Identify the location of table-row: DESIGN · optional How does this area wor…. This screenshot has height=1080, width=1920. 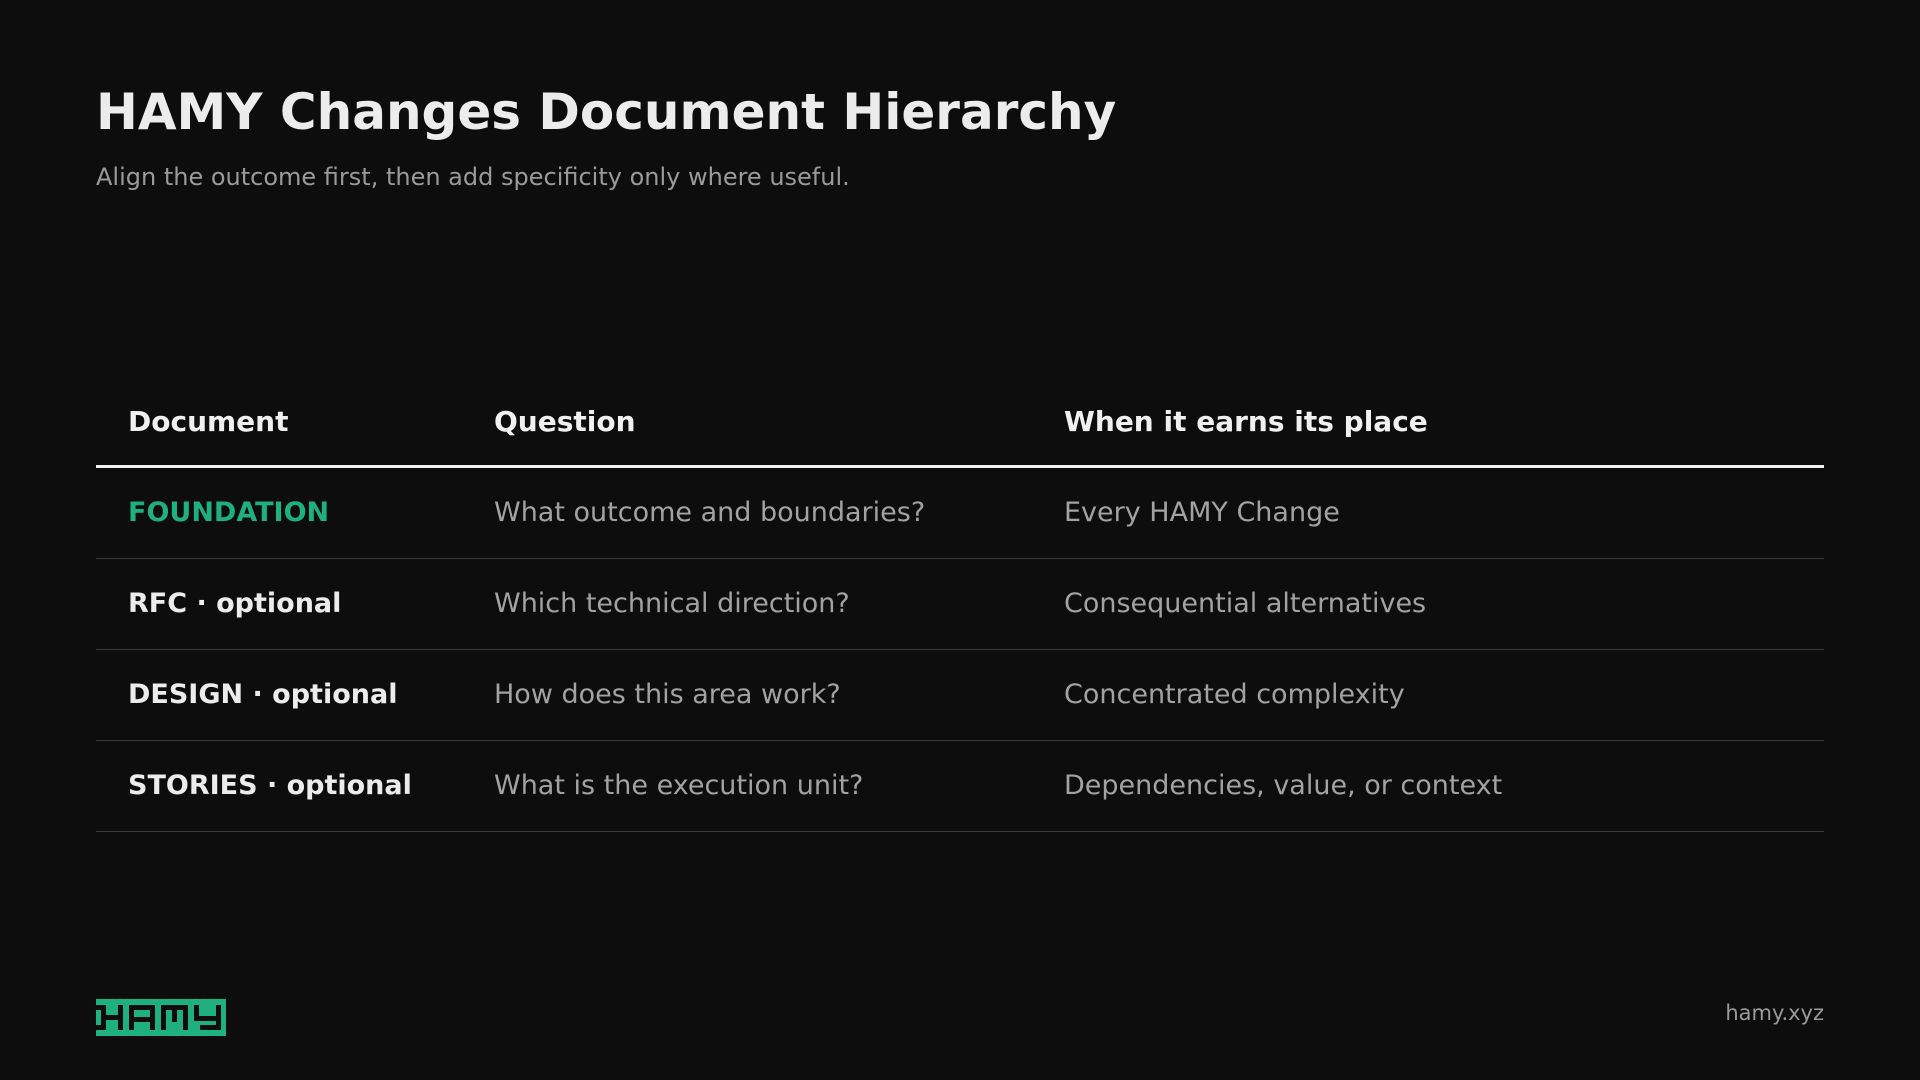
(960, 695).